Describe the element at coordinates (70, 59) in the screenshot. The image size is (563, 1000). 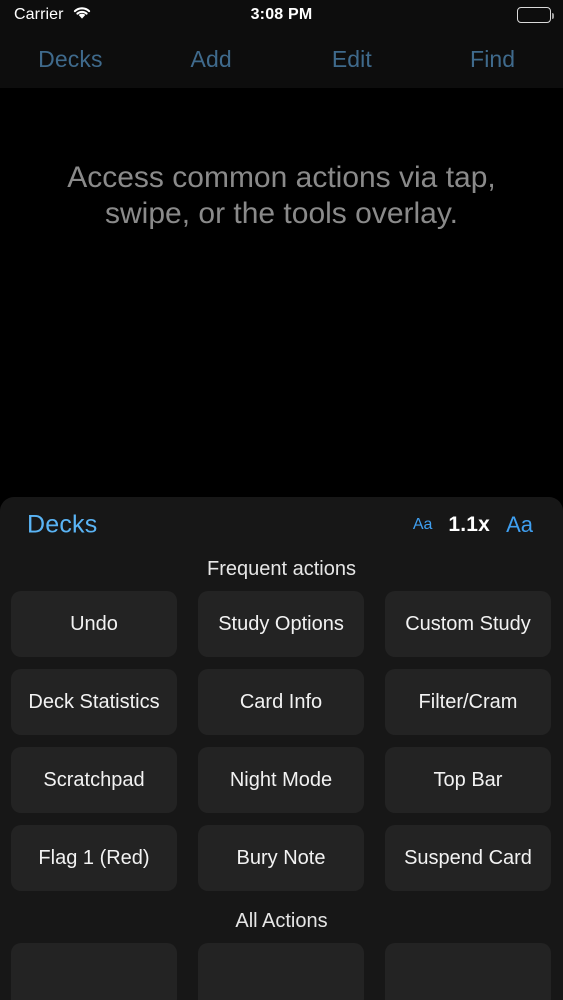
I see `nav-item-decks: Decks` at that location.